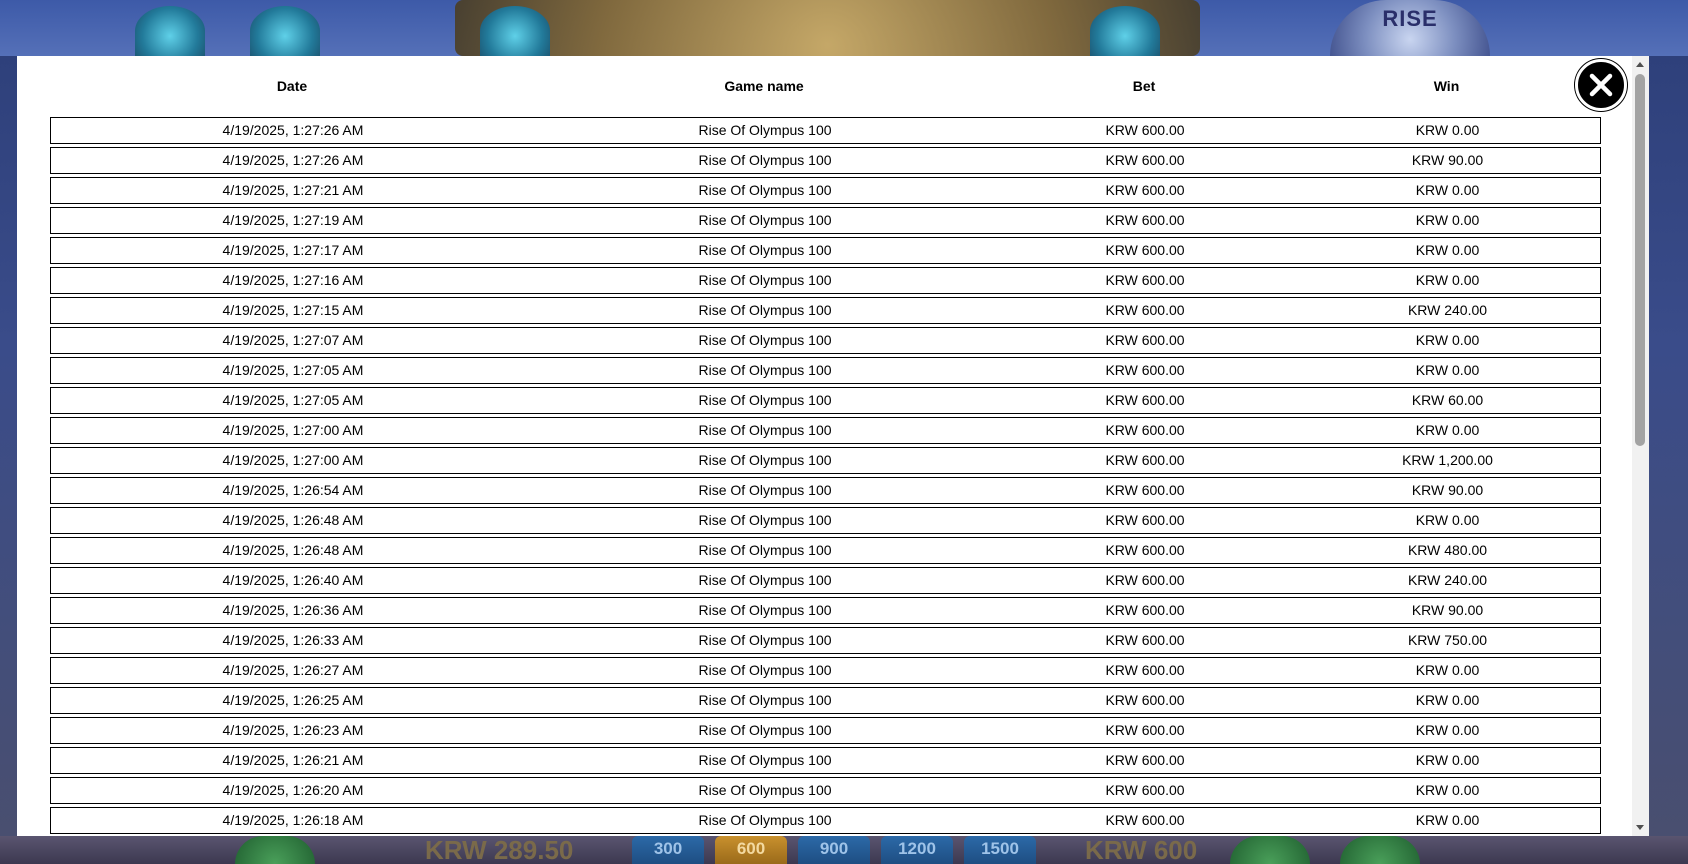 The image size is (1688, 864). Describe the element at coordinates (293, 490) in the screenshot. I see `cell-date: 4/19/2025, 1:26:54 AM` at that location.